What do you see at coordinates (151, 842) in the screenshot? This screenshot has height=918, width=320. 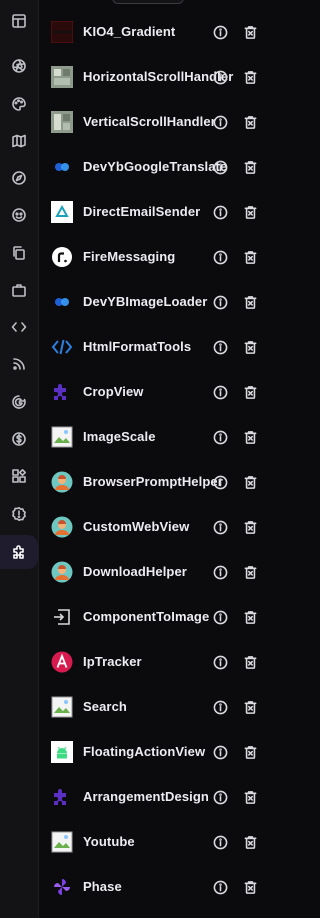 I see `extension-row: Youtube` at bounding box center [151, 842].